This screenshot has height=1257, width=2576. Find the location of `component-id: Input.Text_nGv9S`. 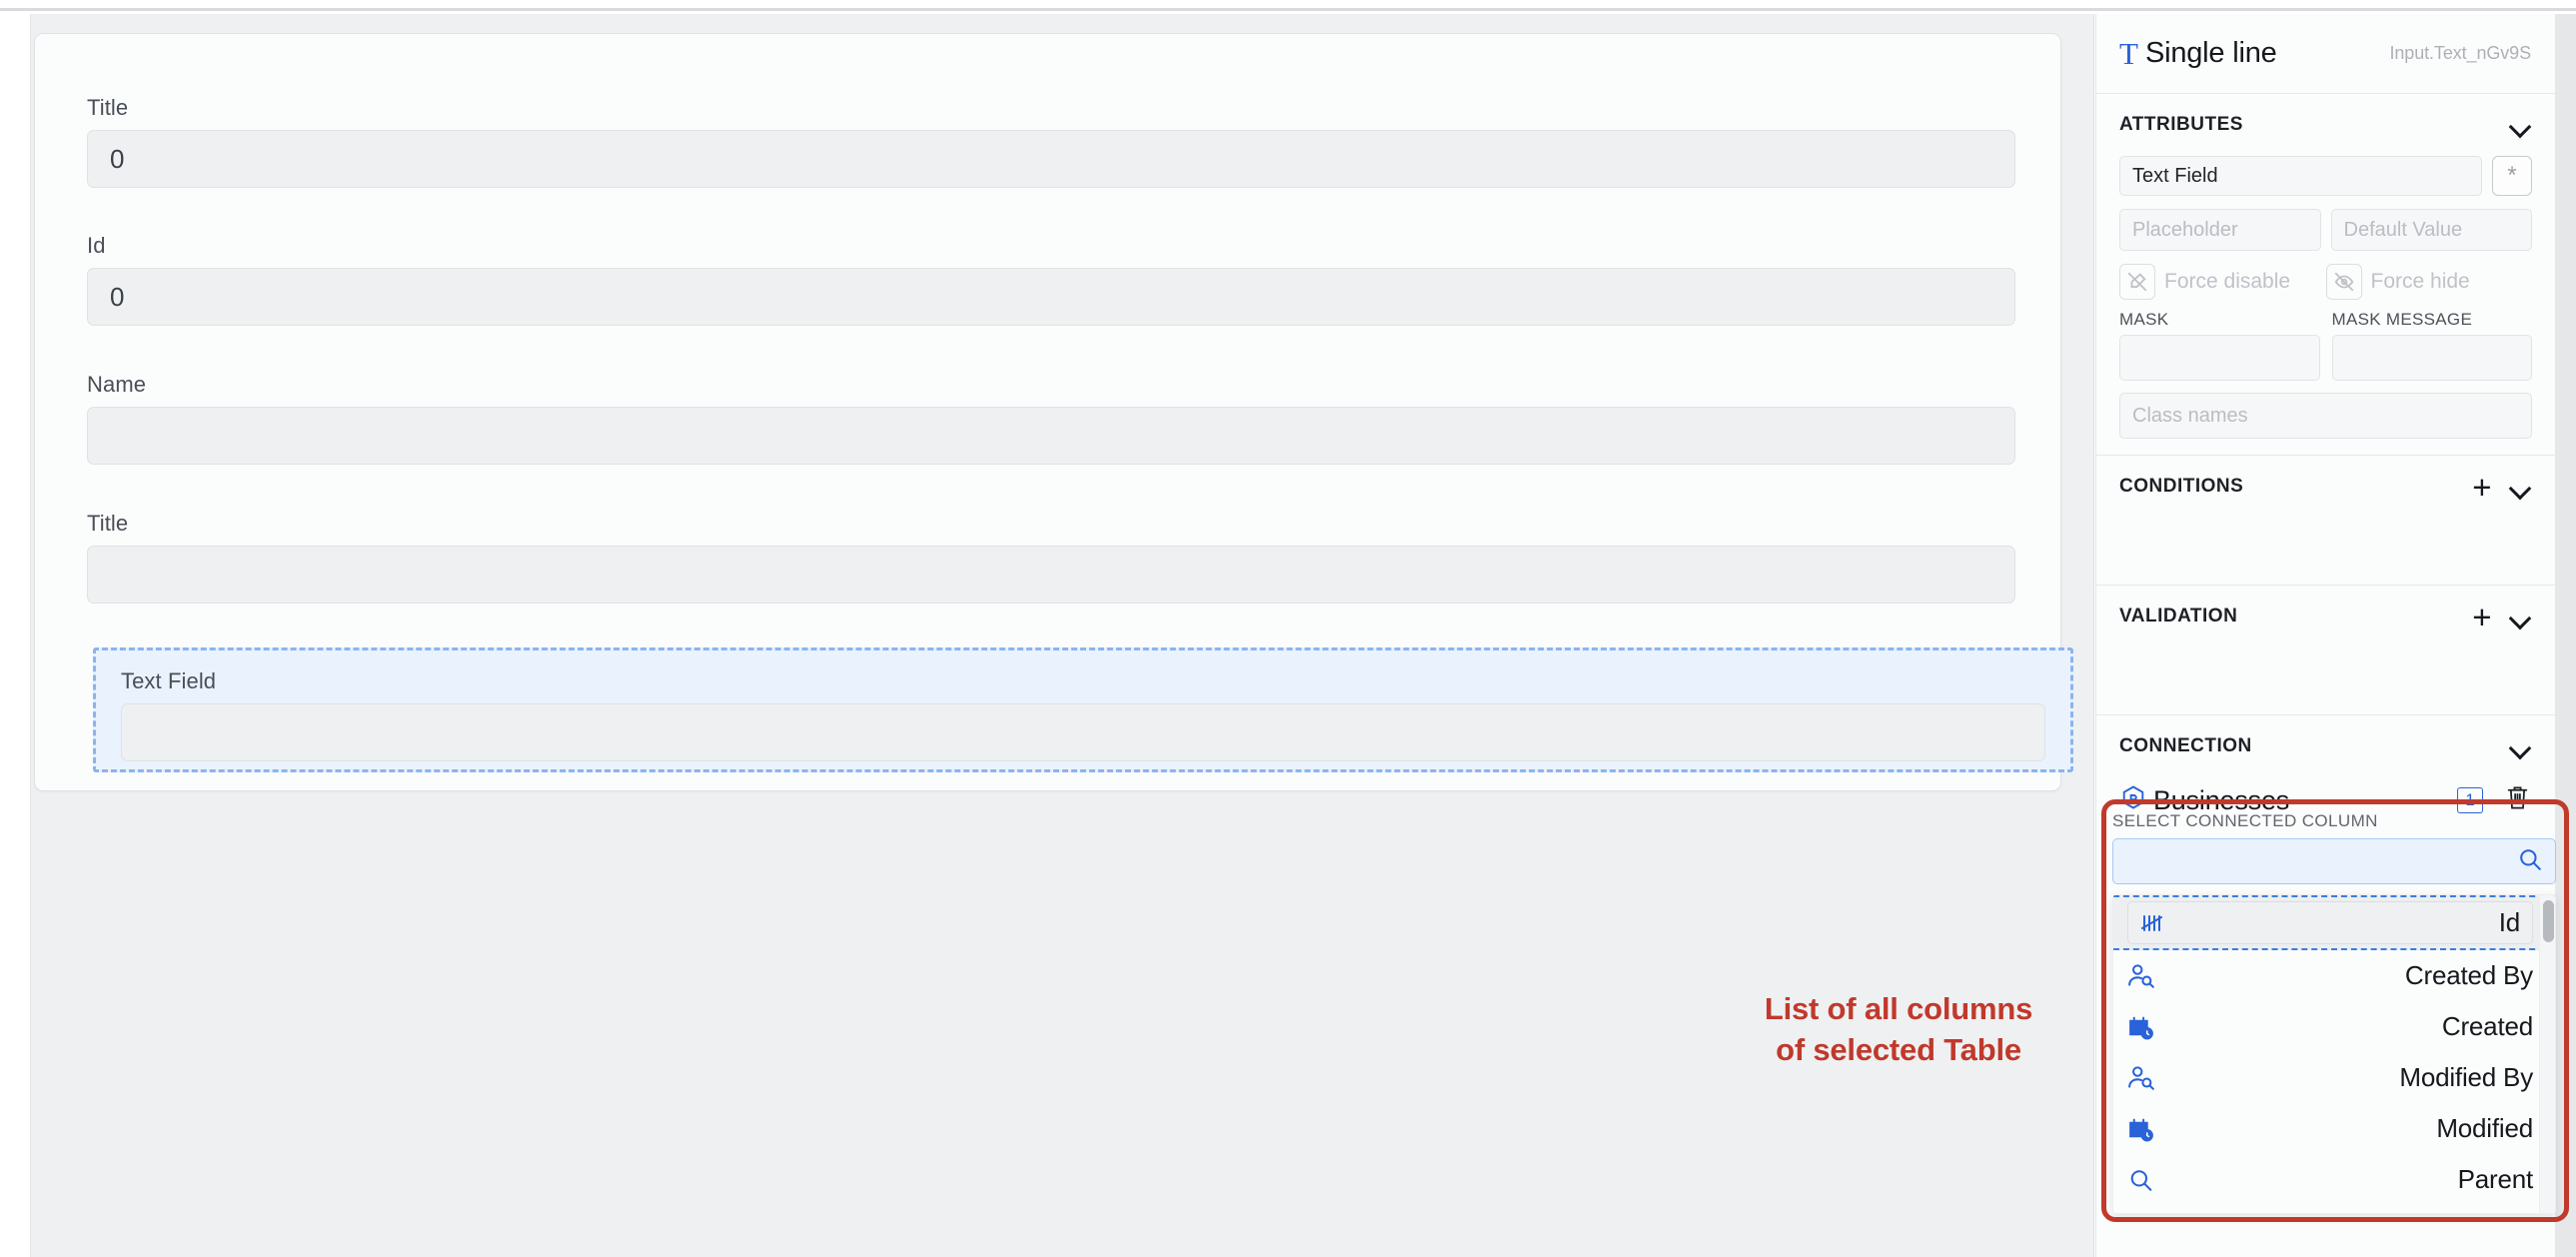

component-id: Input.Text_nGv9S is located at coordinates (2460, 53).